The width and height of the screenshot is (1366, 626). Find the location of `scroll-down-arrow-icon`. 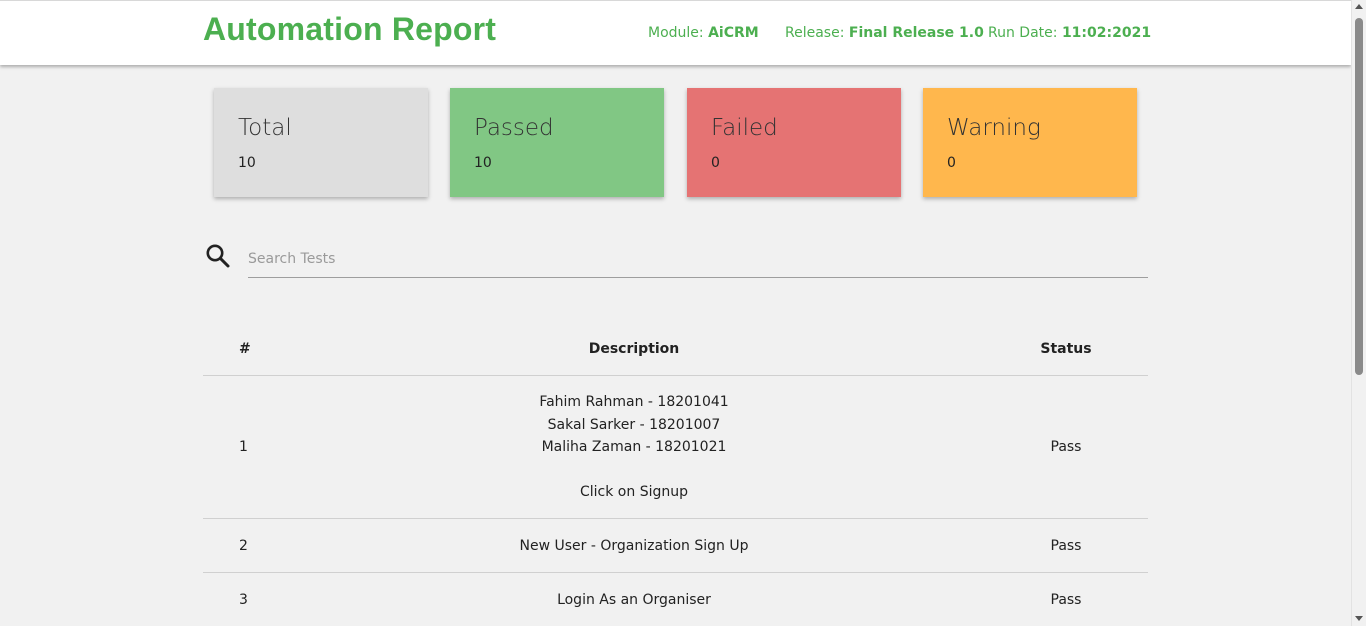

scroll-down-arrow-icon is located at coordinates (1359, 618).